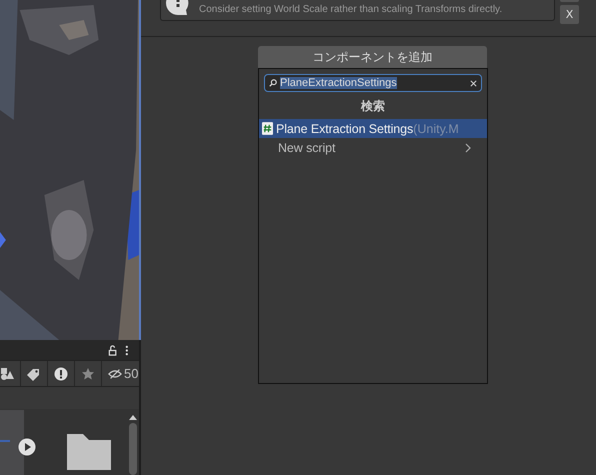  I want to click on play-icon, so click(27, 447).